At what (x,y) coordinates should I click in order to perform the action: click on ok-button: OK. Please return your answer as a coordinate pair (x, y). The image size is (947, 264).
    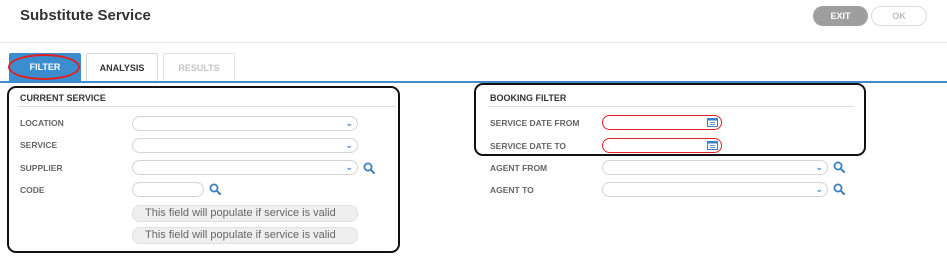
    Looking at the image, I should click on (899, 16).